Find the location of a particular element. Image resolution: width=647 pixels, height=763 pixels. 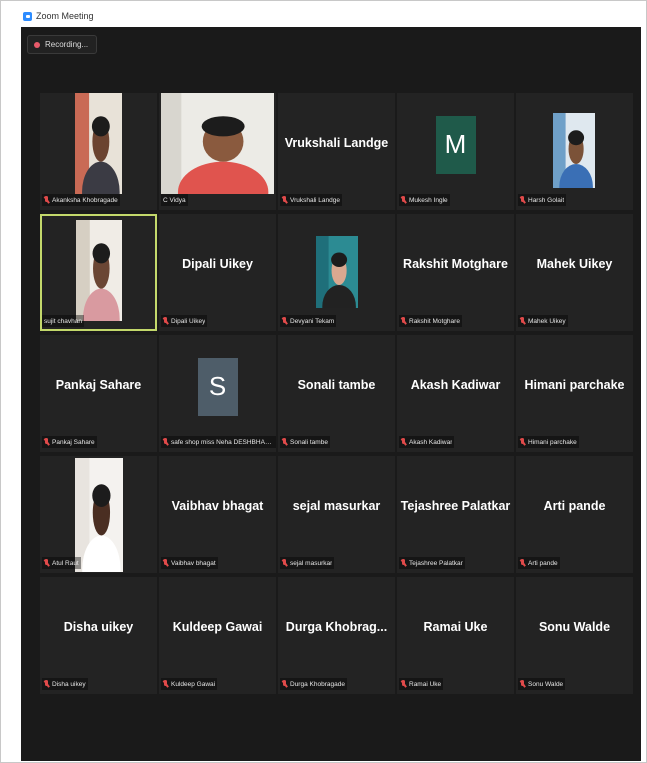

participant-name-label: Tejashree Palatkar is located at coordinates (432, 563).